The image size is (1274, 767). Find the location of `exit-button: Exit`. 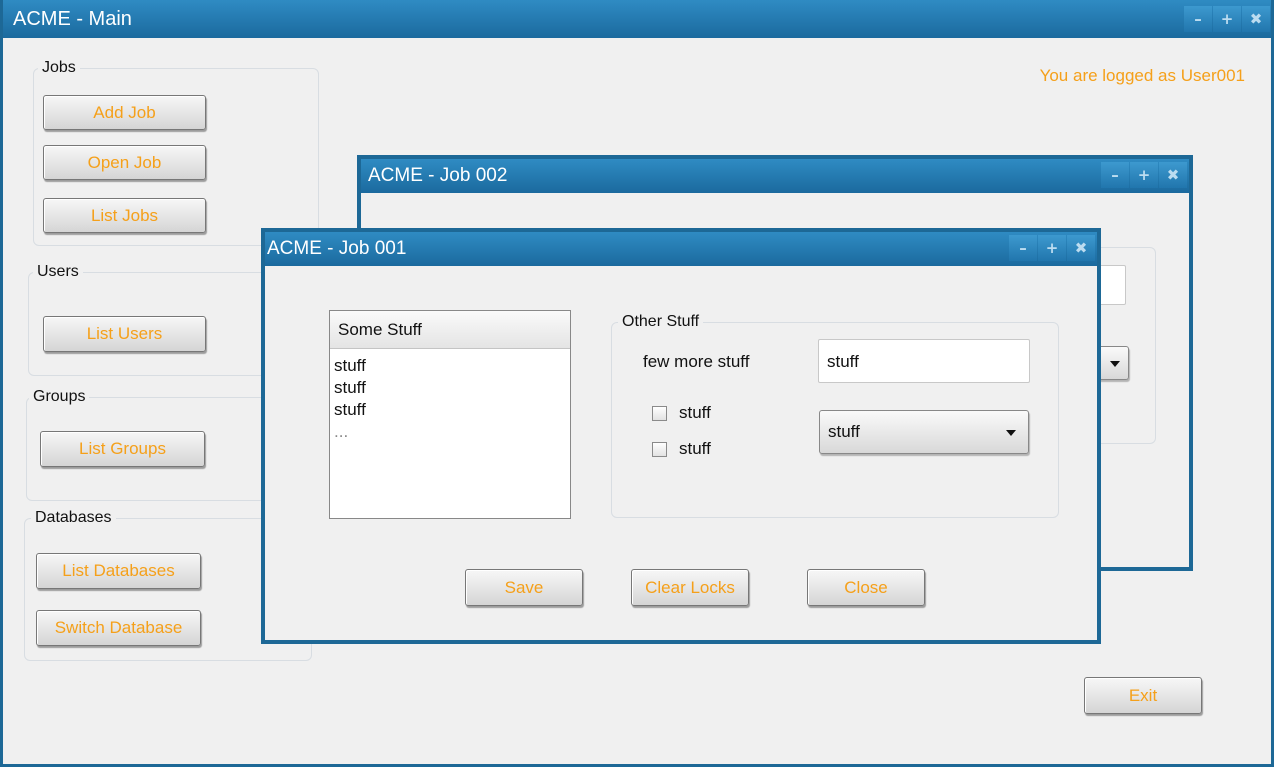

exit-button: Exit is located at coordinates (1143, 695).